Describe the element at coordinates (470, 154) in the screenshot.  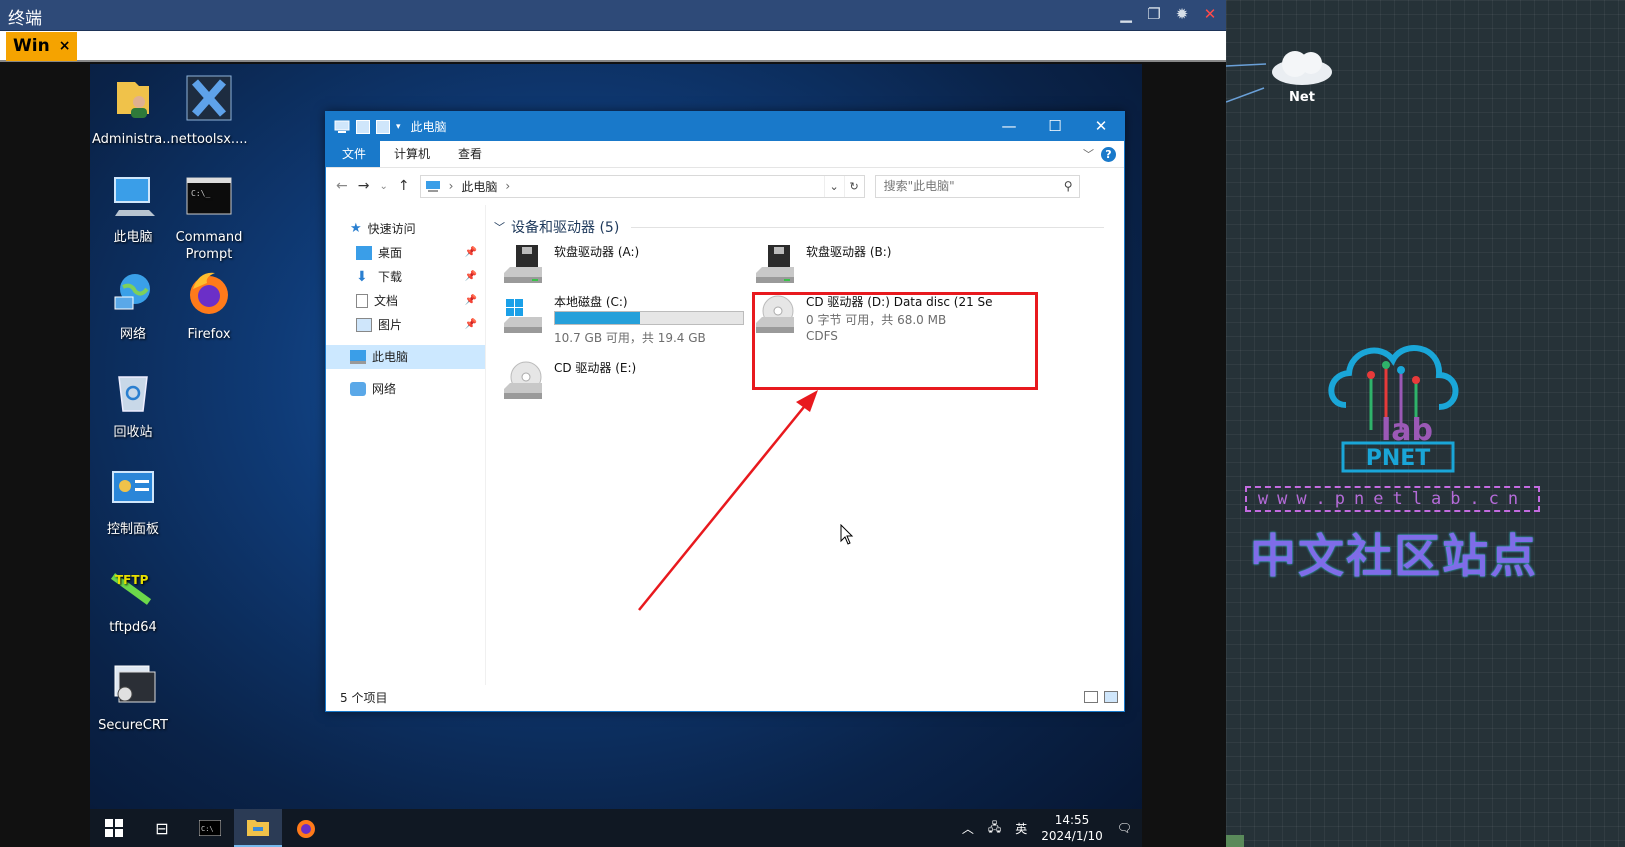
I see `tab-view: 查看` at that location.